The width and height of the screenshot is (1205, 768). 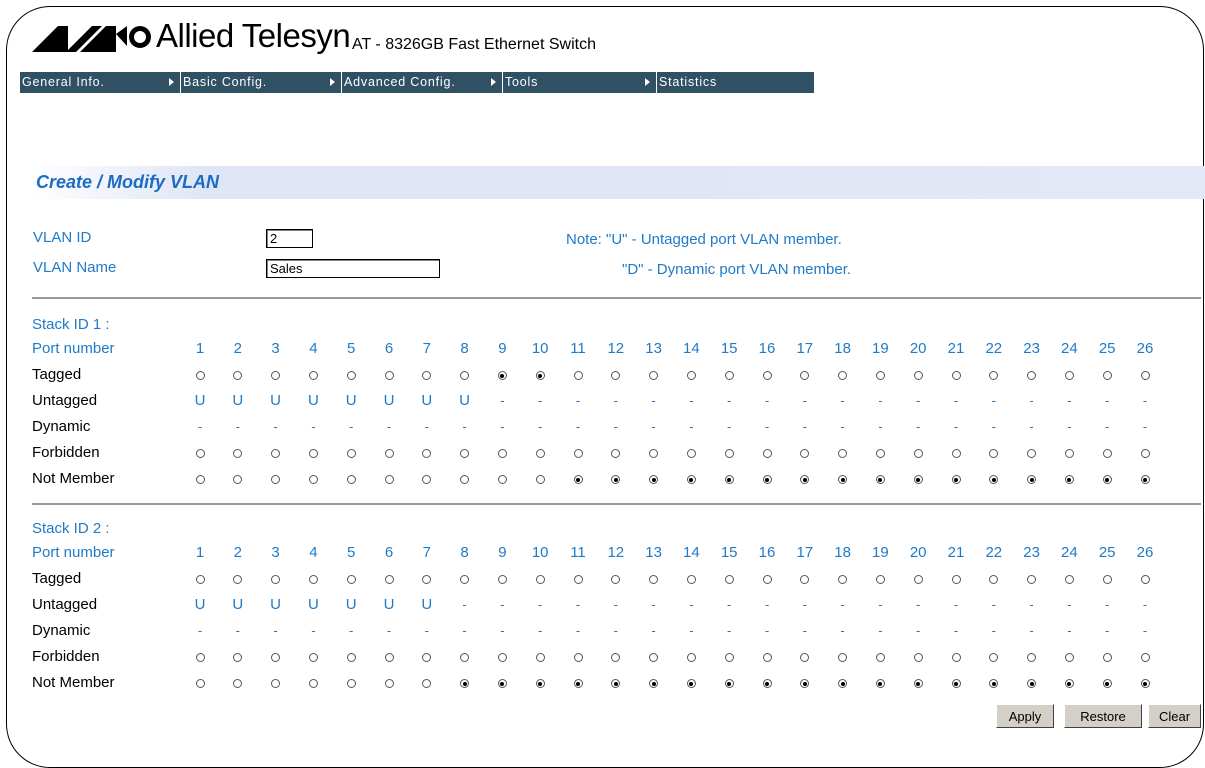 What do you see at coordinates (580, 82) in the screenshot?
I see `nav-tools: Tools` at bounding box center [580, 82].